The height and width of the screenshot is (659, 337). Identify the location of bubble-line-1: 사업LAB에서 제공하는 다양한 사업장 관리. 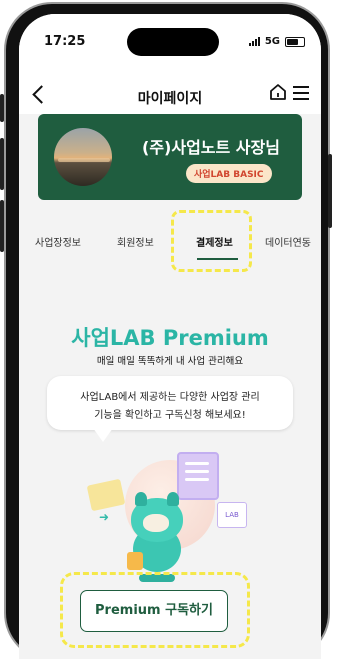
(170, 397).